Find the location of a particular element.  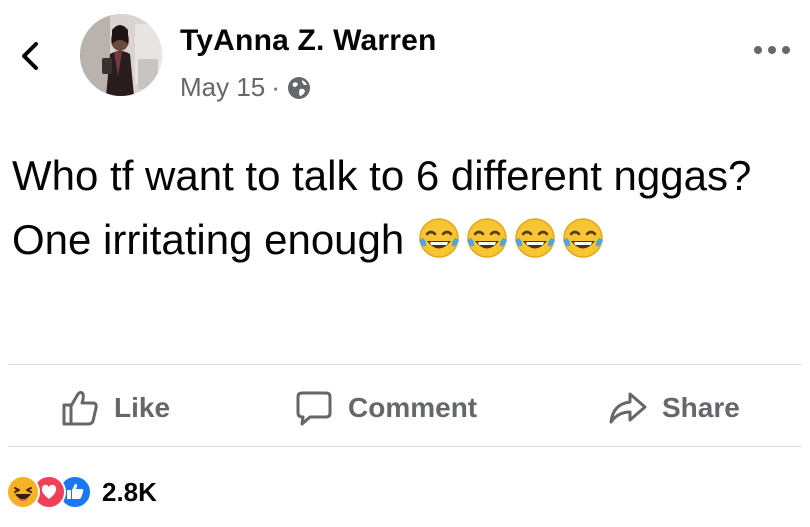

more-dots-icon is located at coordinates (772, 50).